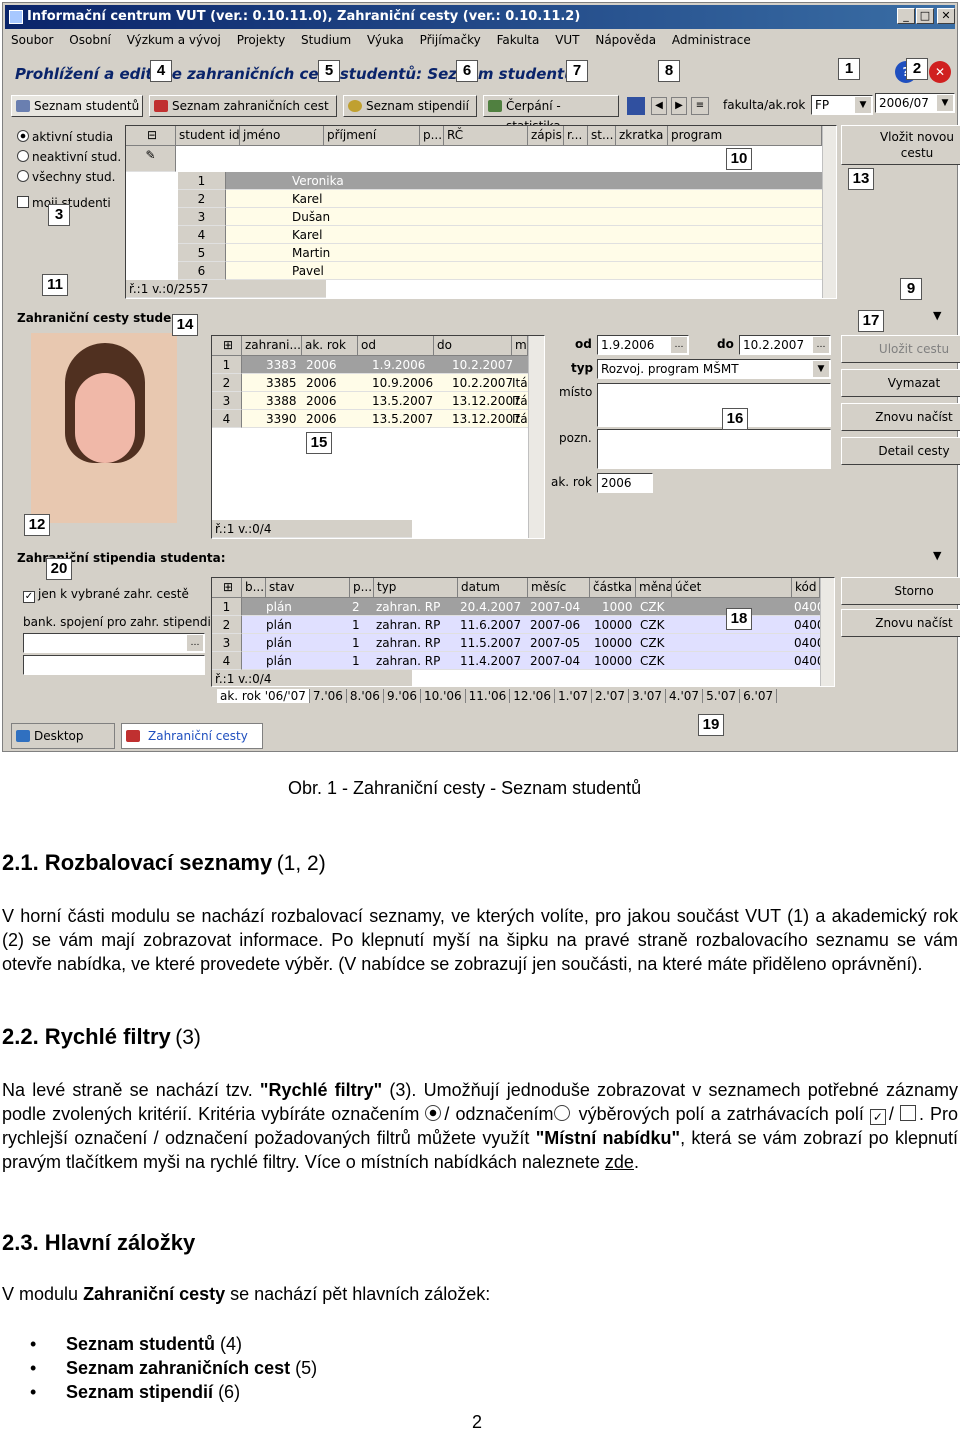 The width and height of the screenshot is (960, 1433). I want to click on month-tab: 7.'06, so click(328, 696).